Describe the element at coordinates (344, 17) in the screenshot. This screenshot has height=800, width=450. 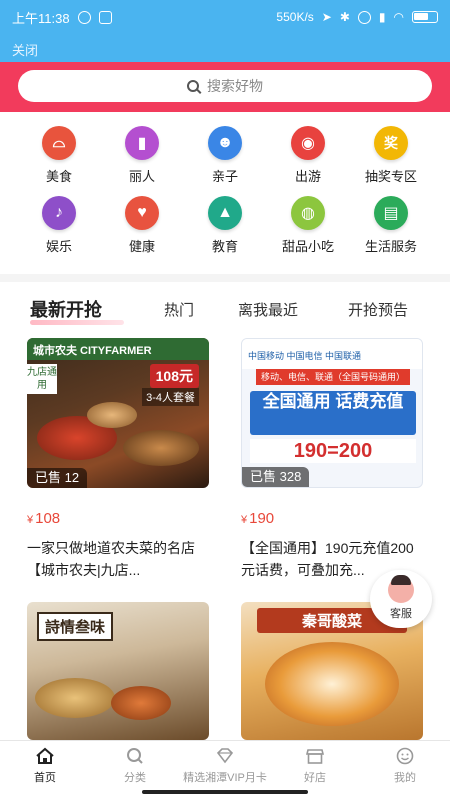
I see `bluetooth-icon: ✱` at that location.